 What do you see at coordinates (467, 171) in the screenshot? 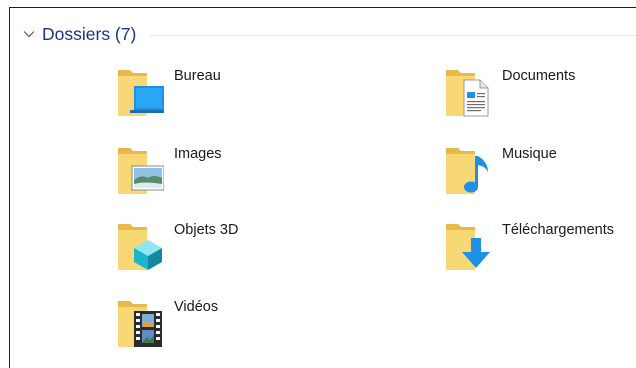
I see `music-folder-icon` at bounding box center [467, 171].